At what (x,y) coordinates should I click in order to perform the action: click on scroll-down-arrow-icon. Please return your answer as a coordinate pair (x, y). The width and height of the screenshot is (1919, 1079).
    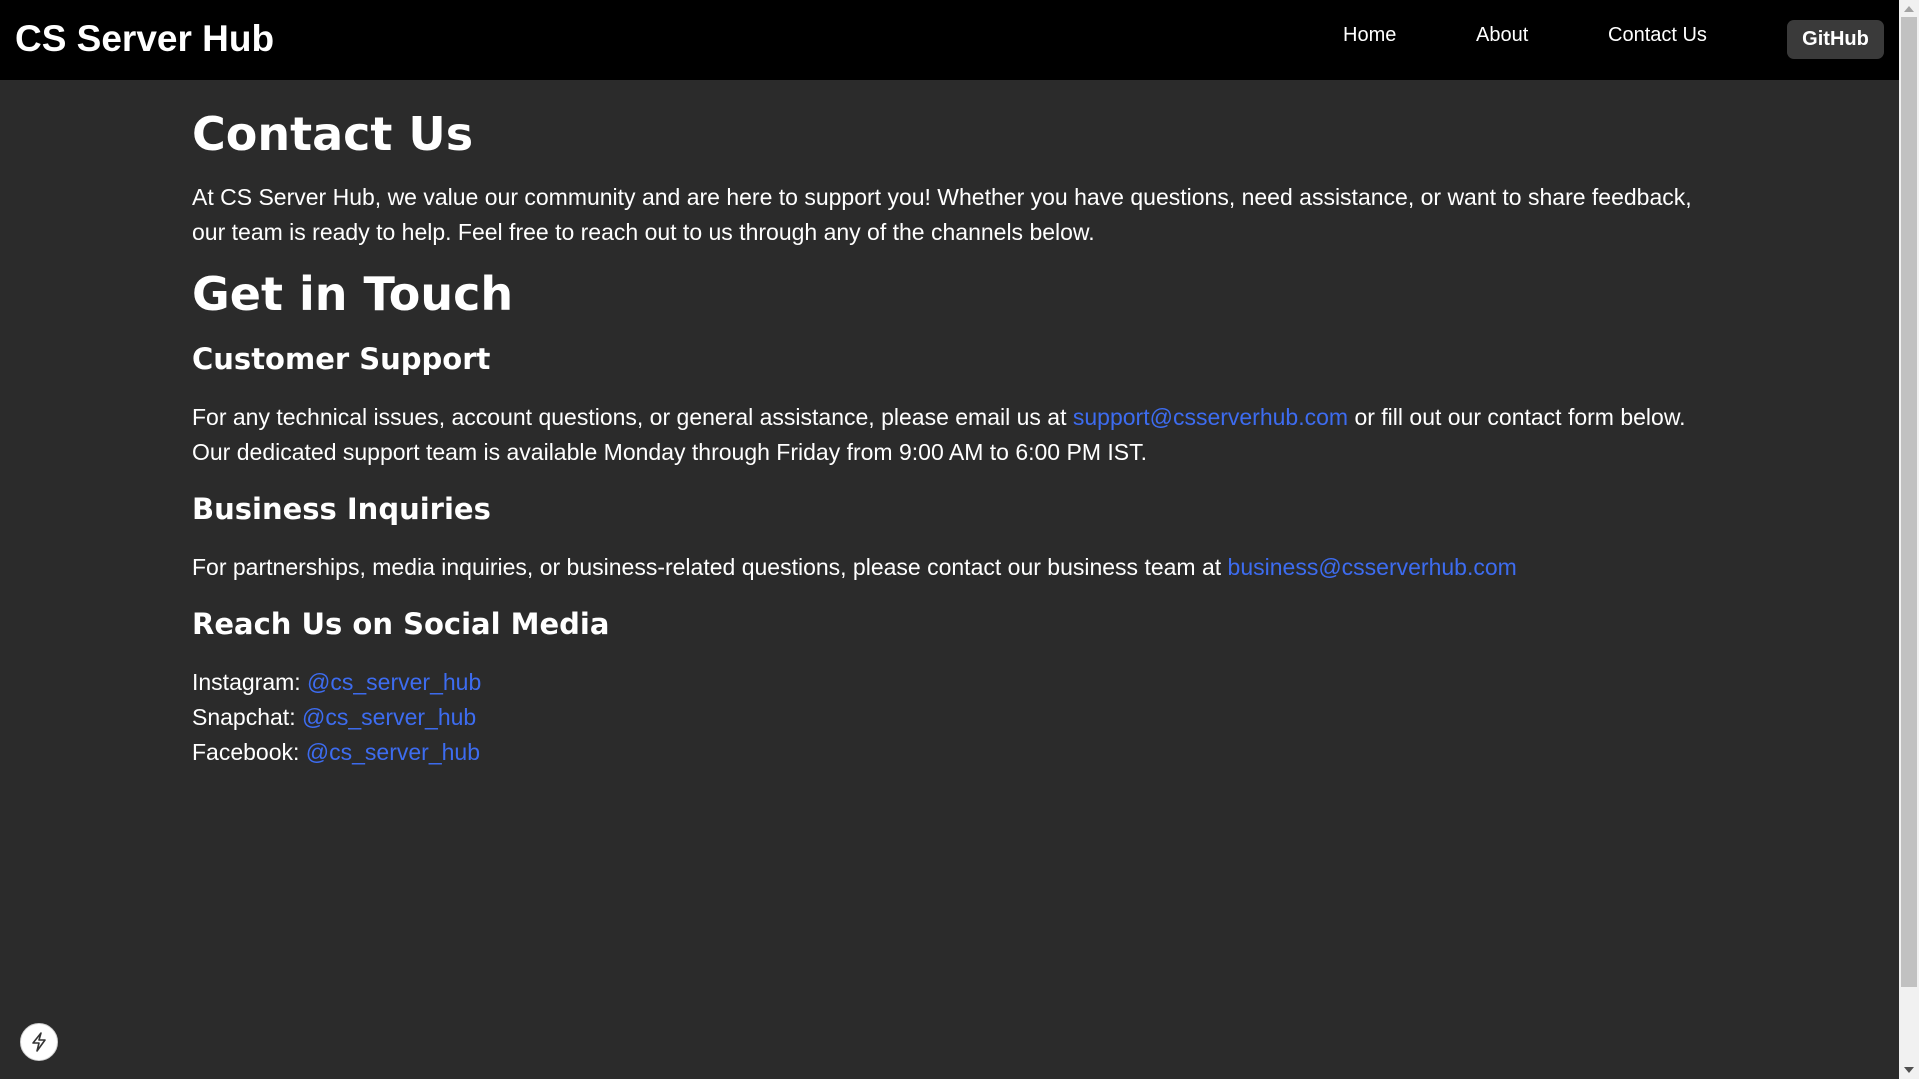
    Looking at the image, I should click on (1909, 1070).